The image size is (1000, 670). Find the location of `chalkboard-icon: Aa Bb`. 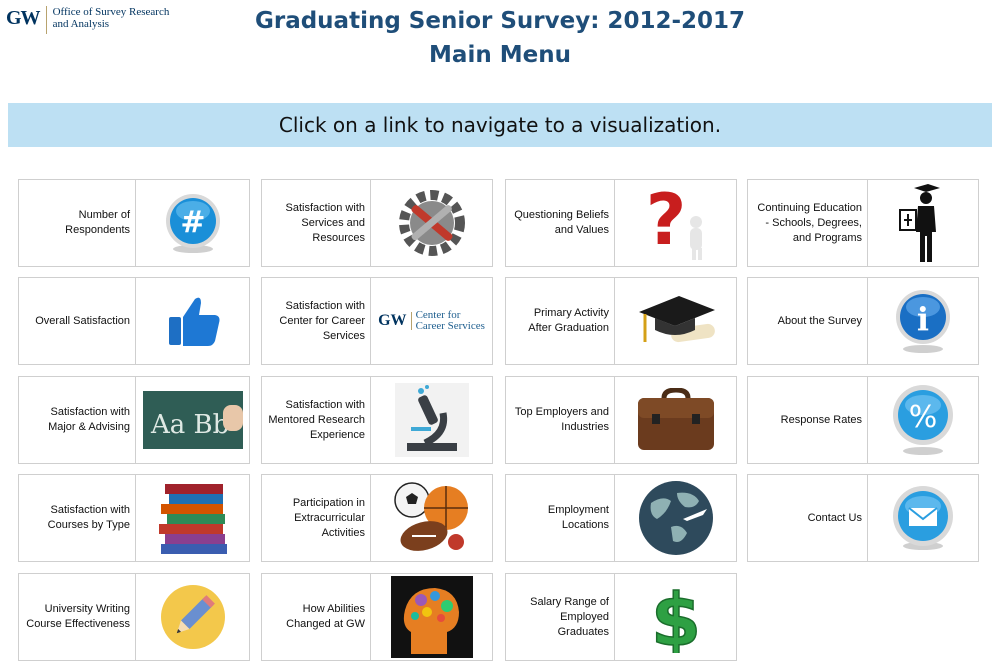

chalkboard-icon: Aa Bb is located at coordinates (192, 420).